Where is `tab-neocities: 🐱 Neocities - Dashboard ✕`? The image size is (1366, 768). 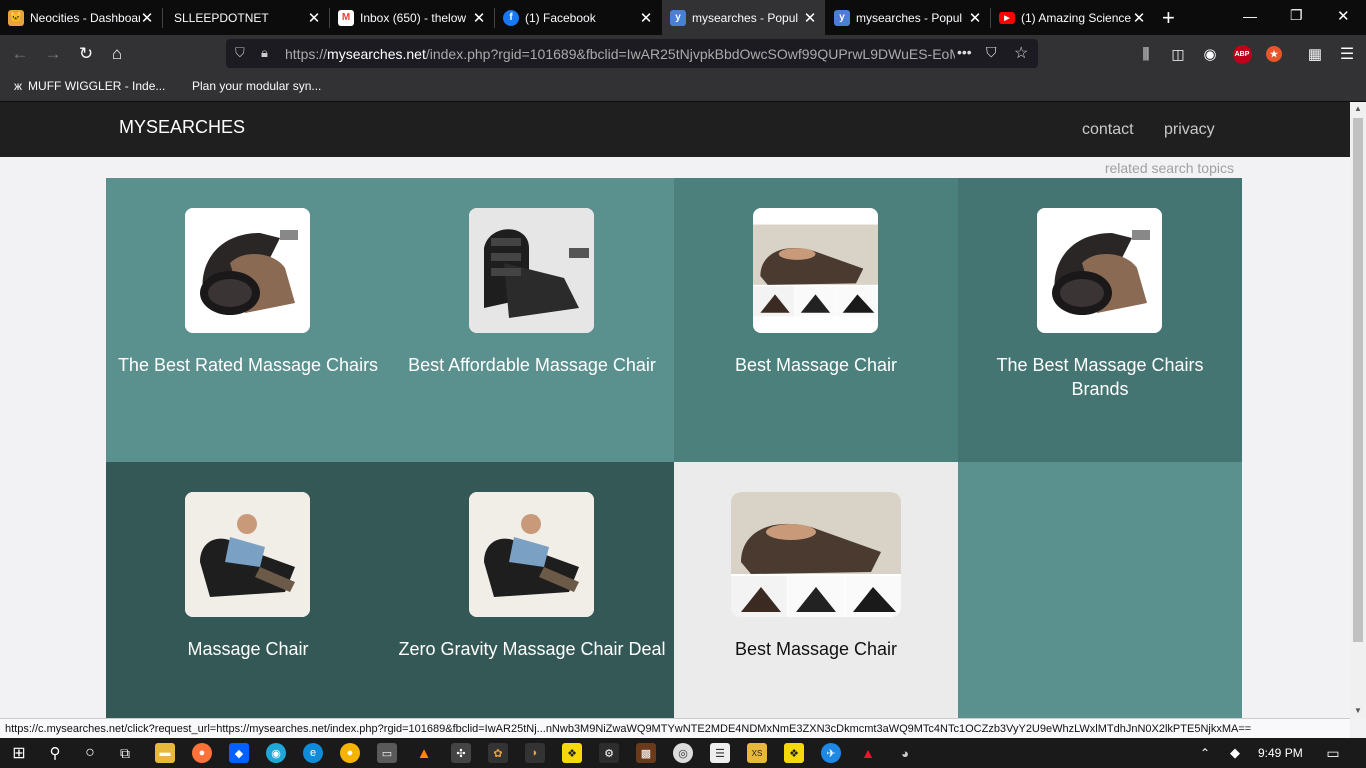
tab-neocities: 🐱 Neocities - Dashboard ✕ is located at coordinates (81, 17).